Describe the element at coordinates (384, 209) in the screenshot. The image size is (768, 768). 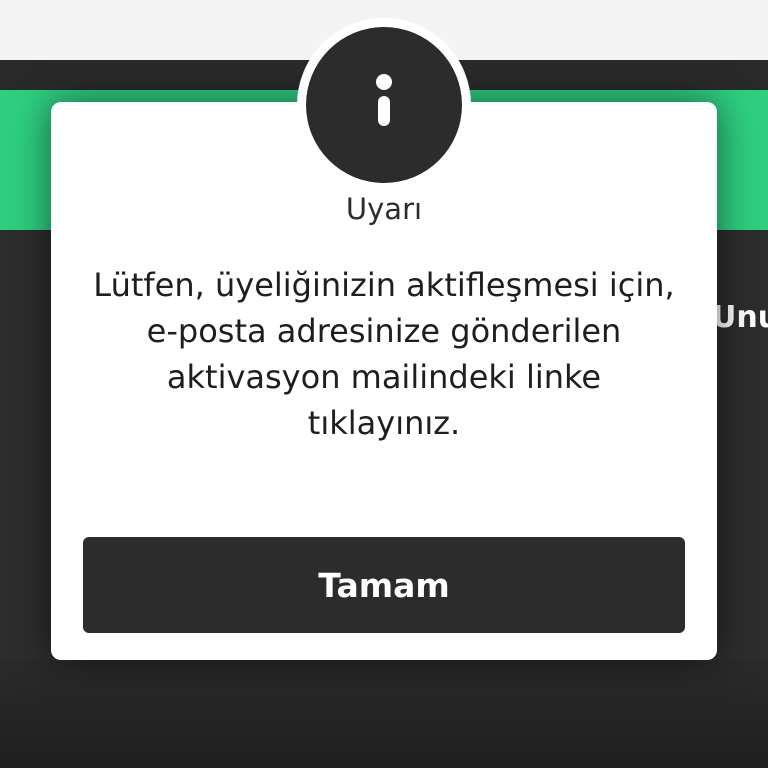
I see `dialog-title: Uyarı` at that location.